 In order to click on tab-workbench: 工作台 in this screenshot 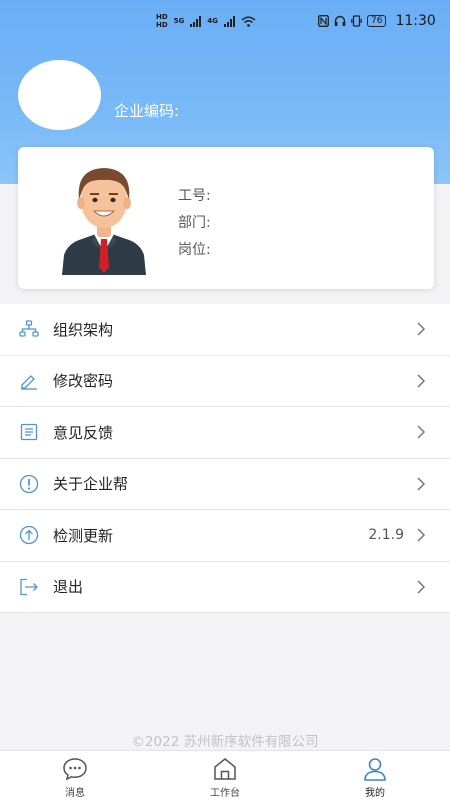, I will do `click(225, 775)`.